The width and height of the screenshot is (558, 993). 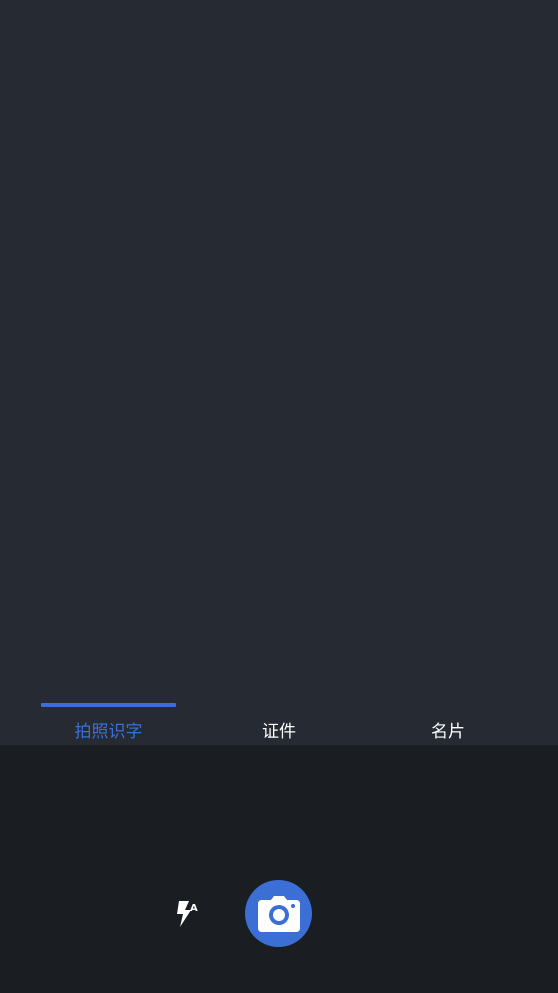 I want to click on flash-auto-icon: A, so click(x=187, y=914).